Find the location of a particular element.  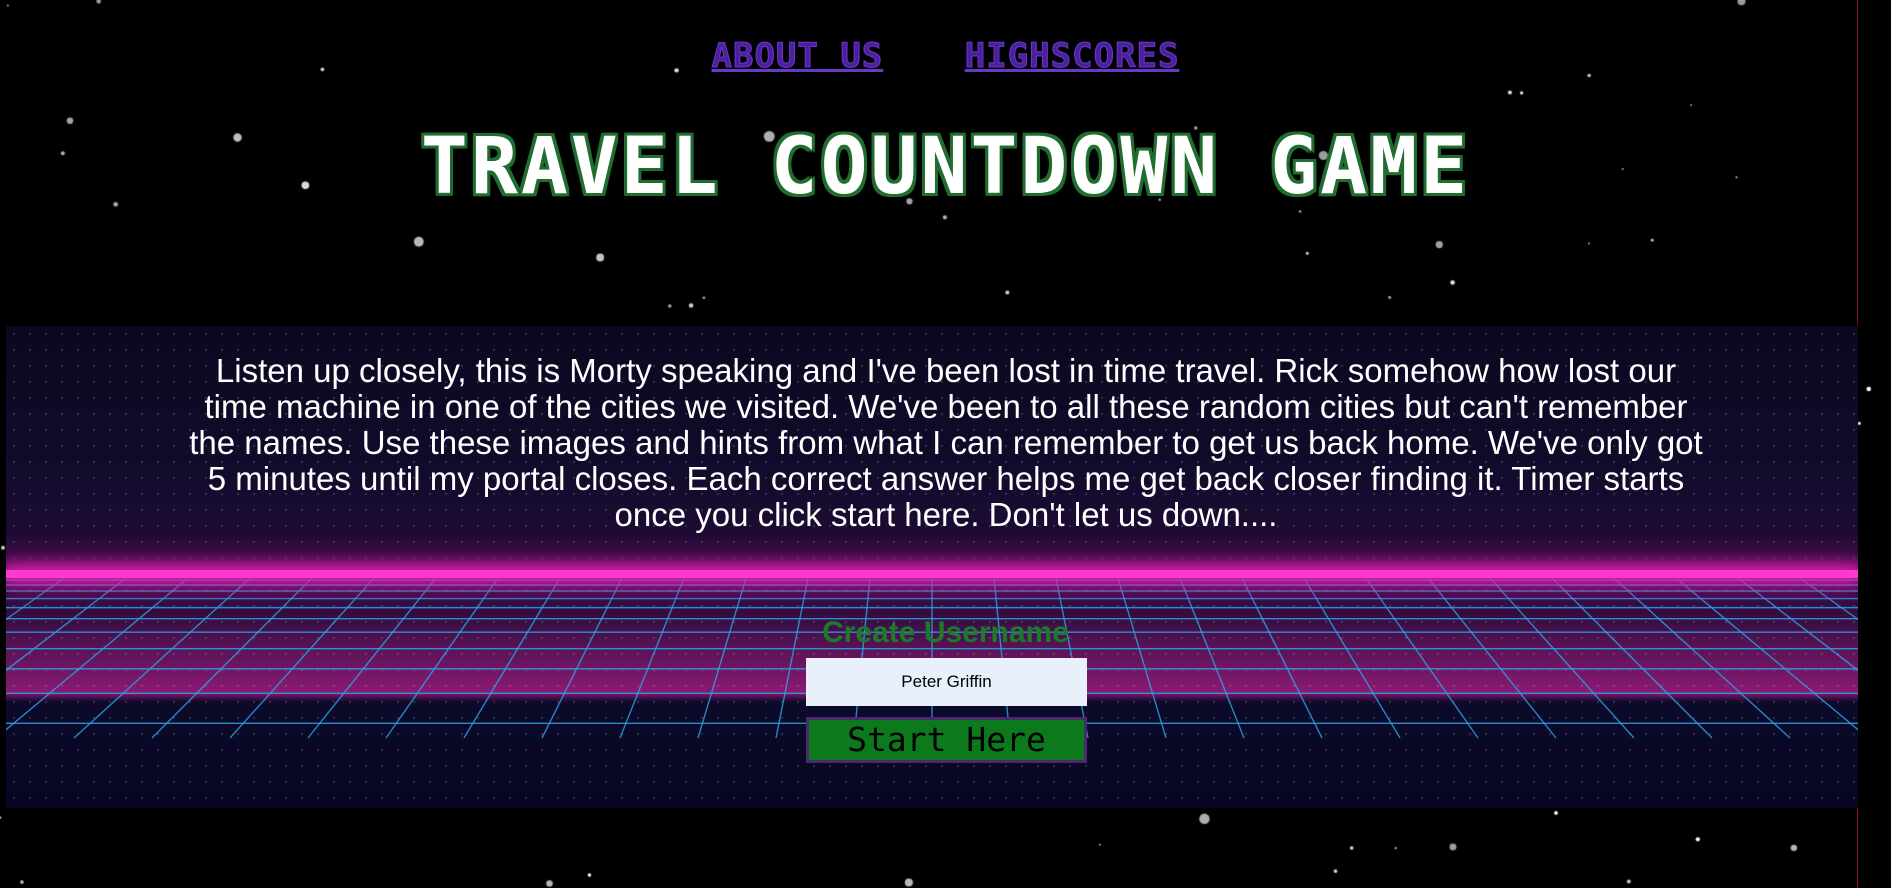

nav-highscores-link: HIGHSCORES is located at coordinates (1072, 56).